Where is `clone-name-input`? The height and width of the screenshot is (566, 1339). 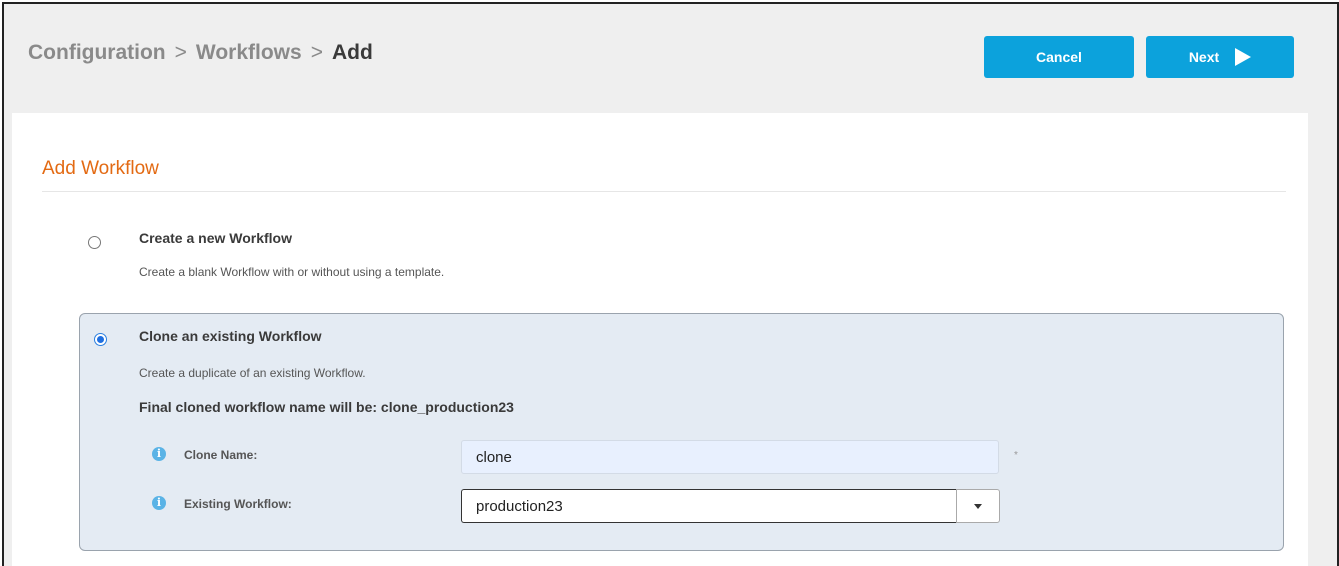 clone-name-input is located at coordinates (730, 457).